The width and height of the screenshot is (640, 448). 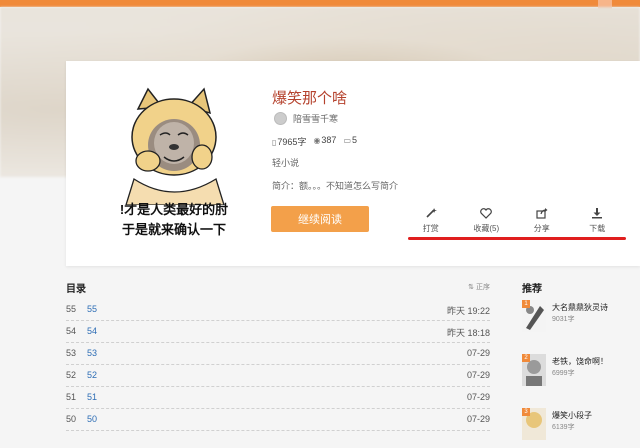 I want to click on word-count-stat: ▯7965字, so click(x=289, y=141).